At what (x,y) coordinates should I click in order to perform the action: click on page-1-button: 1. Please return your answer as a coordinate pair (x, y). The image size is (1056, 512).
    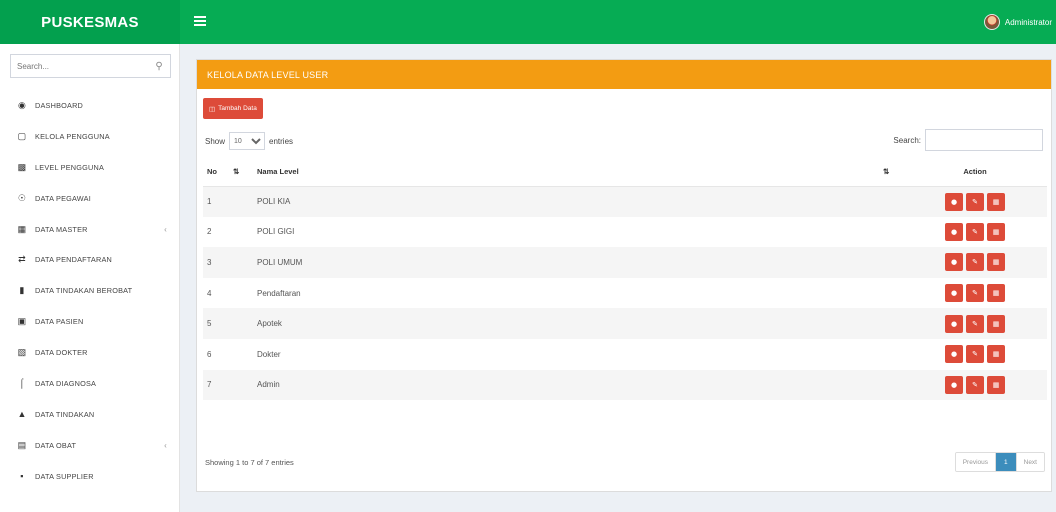
    Looking at the image, I should click on (1005, 462).